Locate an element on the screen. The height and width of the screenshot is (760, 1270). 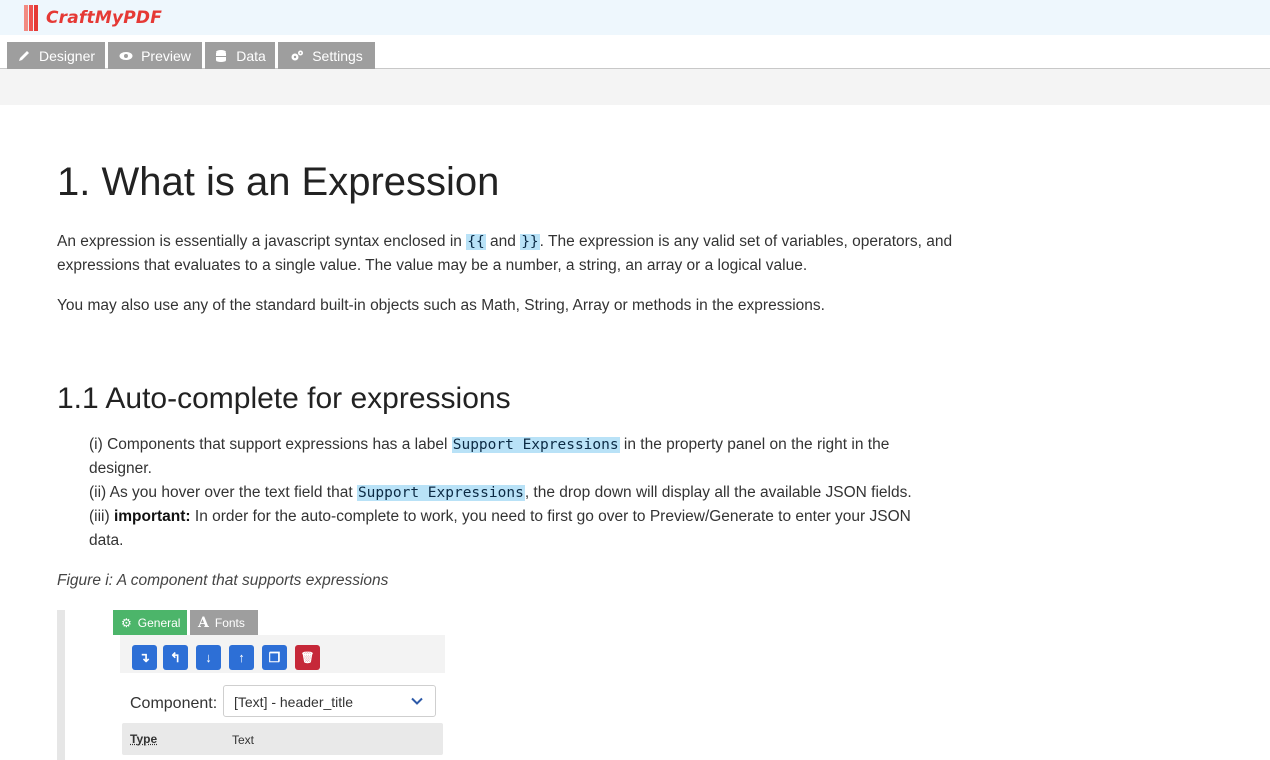
tab-label: Settings is located at coordinates (337, 55).